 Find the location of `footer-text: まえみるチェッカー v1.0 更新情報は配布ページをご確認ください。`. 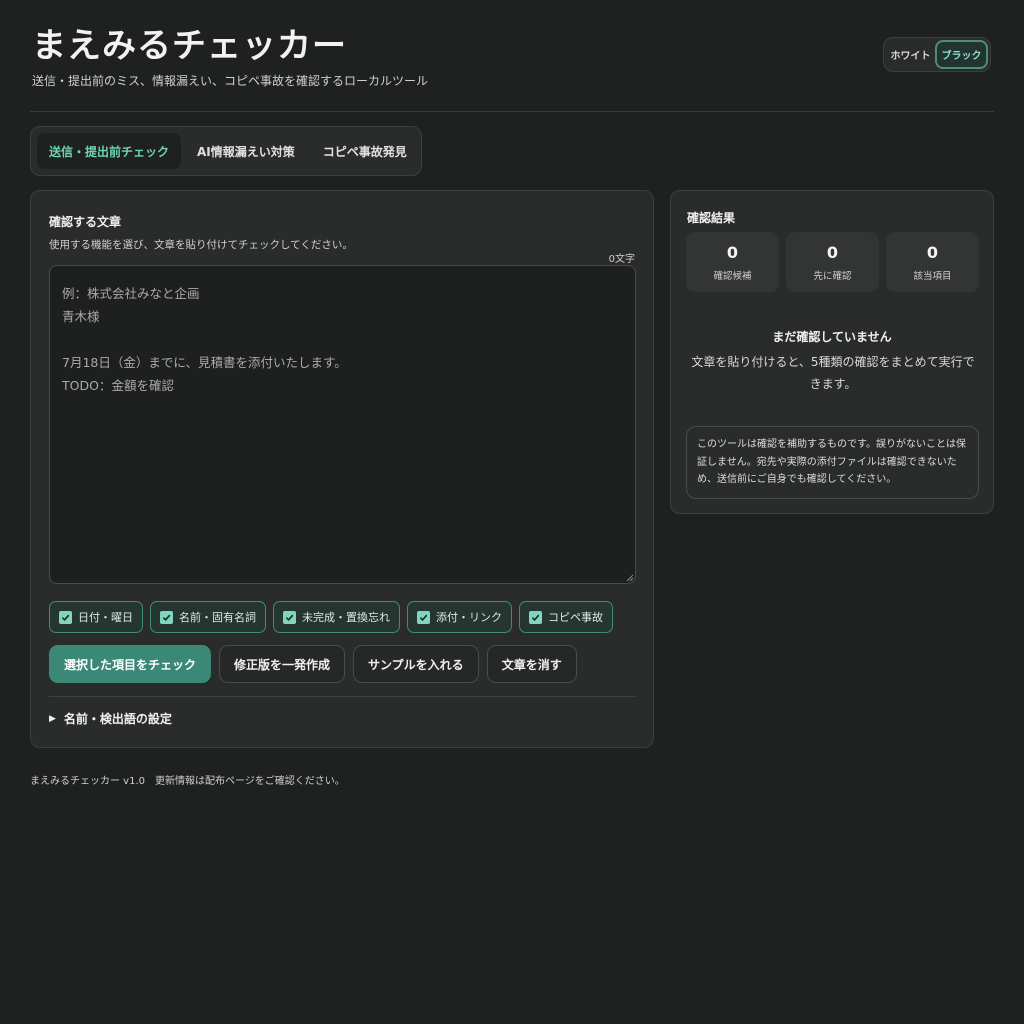

footer-text: まえみるチェッカー v1.0 更新情報は配布ページをご確認ください。 is located at coordinates (187, 781).